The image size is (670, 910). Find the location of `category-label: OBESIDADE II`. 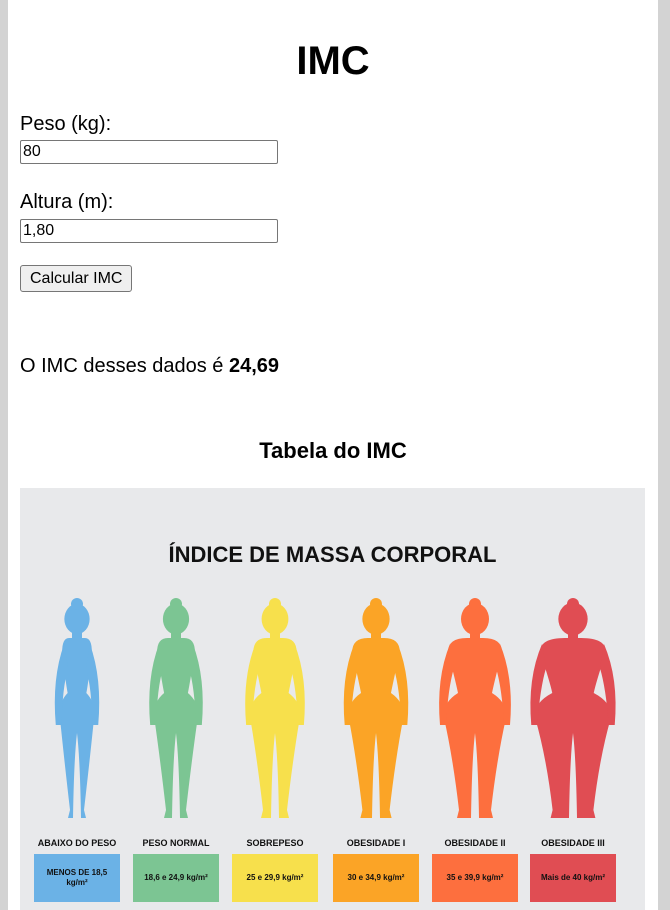

category-label: OBESIDADE II is located at coordinates (475, 843).